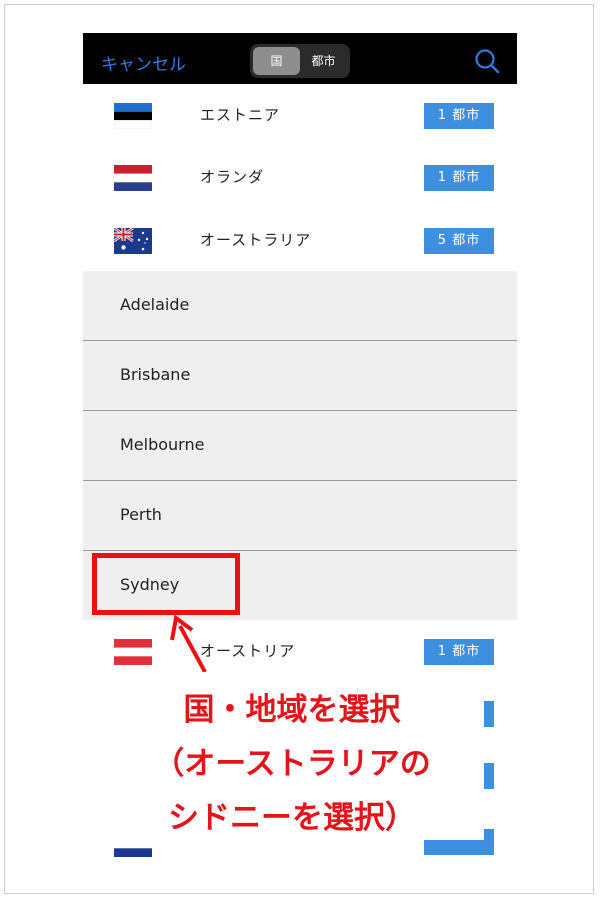 This screenshot has height=900, width=600. Describe the element at coordinates (300, 446) in the screenshot. I see `city-row-melbourne: Melbourne` at that location.